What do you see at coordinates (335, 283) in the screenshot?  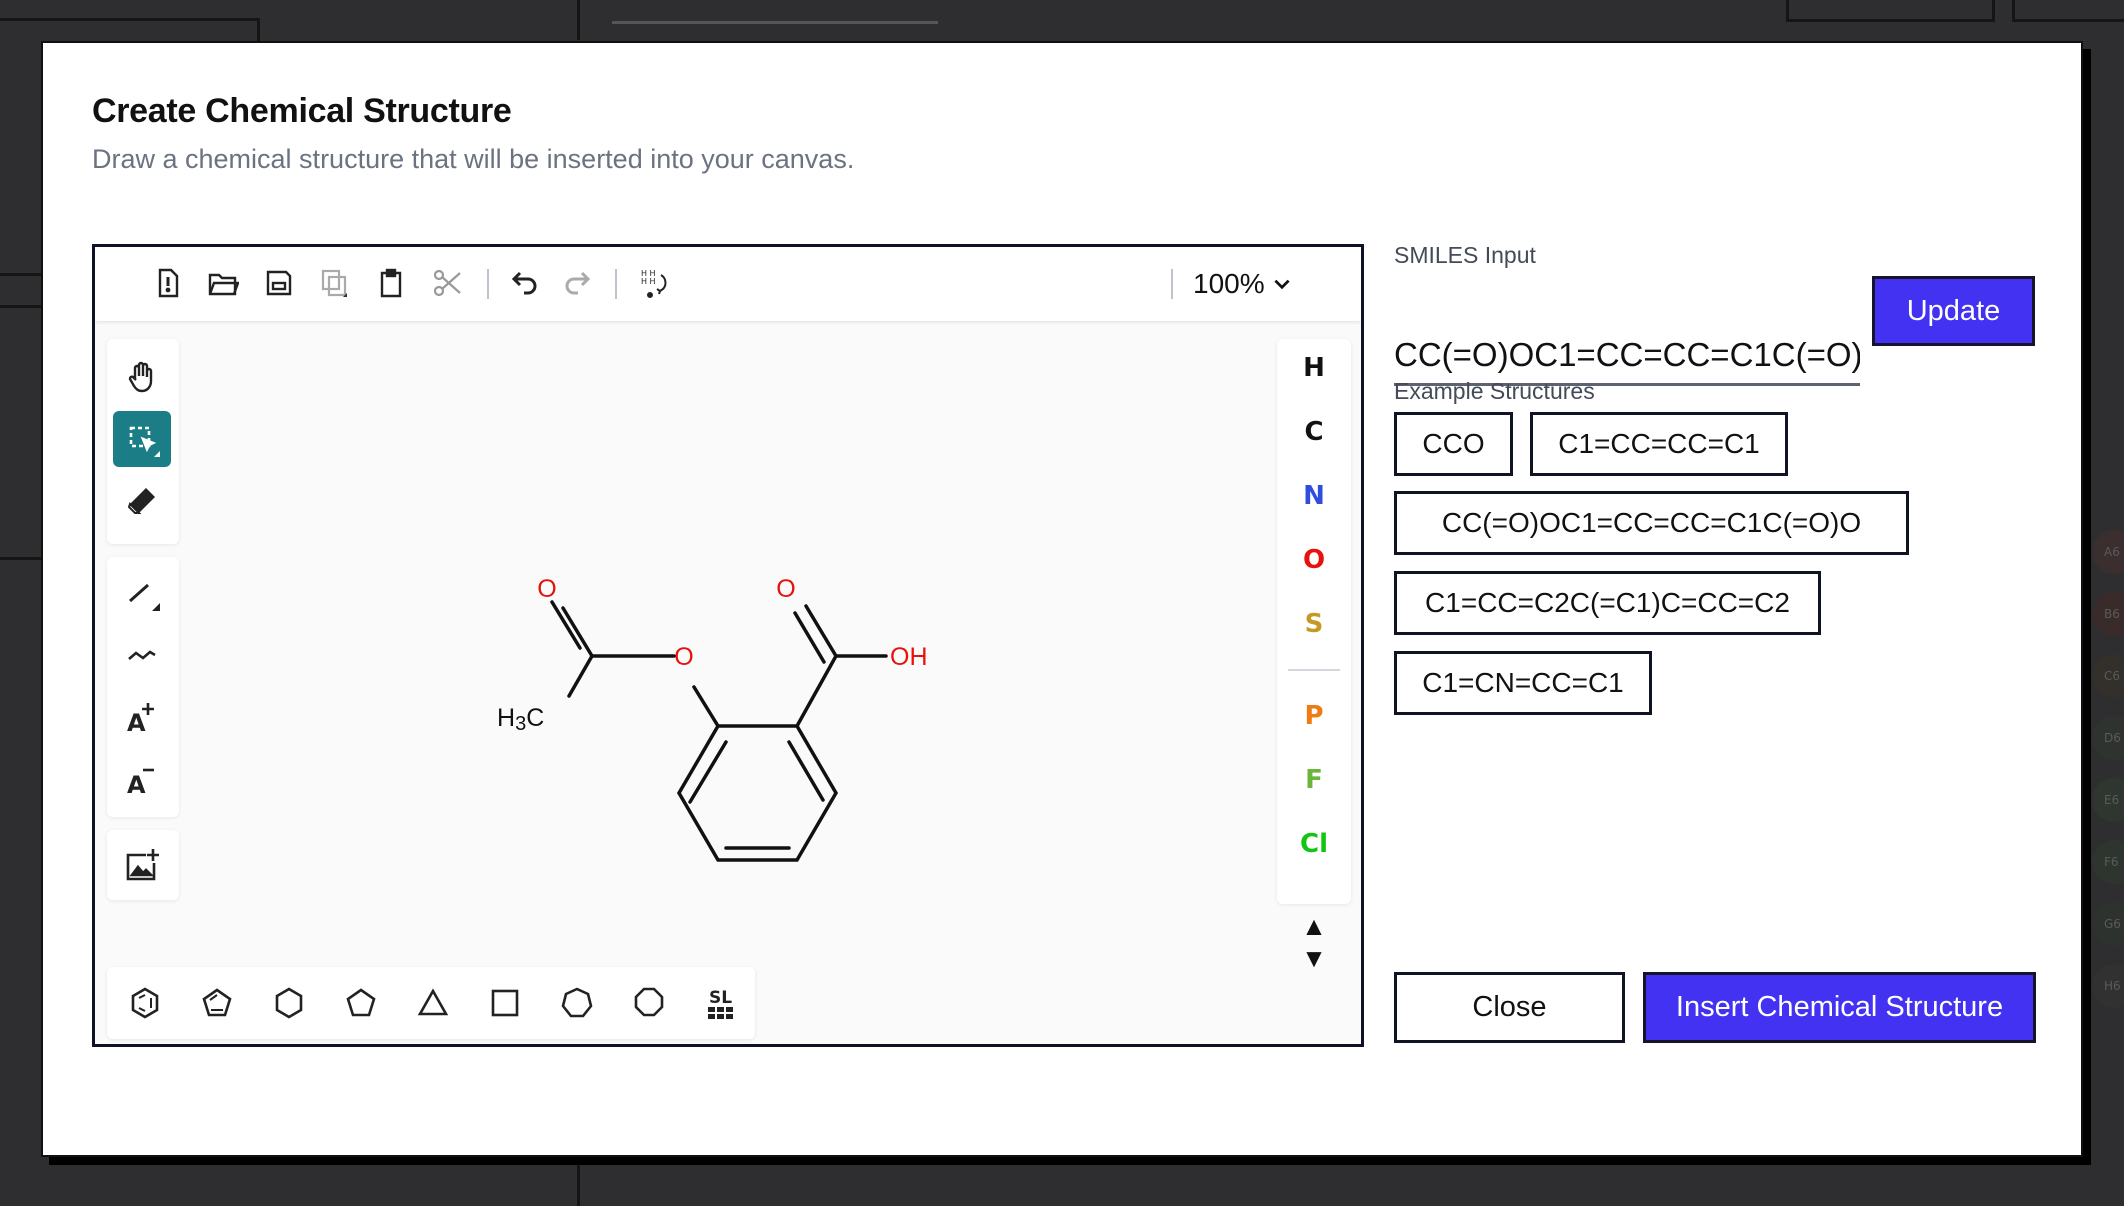 I see `copy-icon` at bounding box center [335, 283].